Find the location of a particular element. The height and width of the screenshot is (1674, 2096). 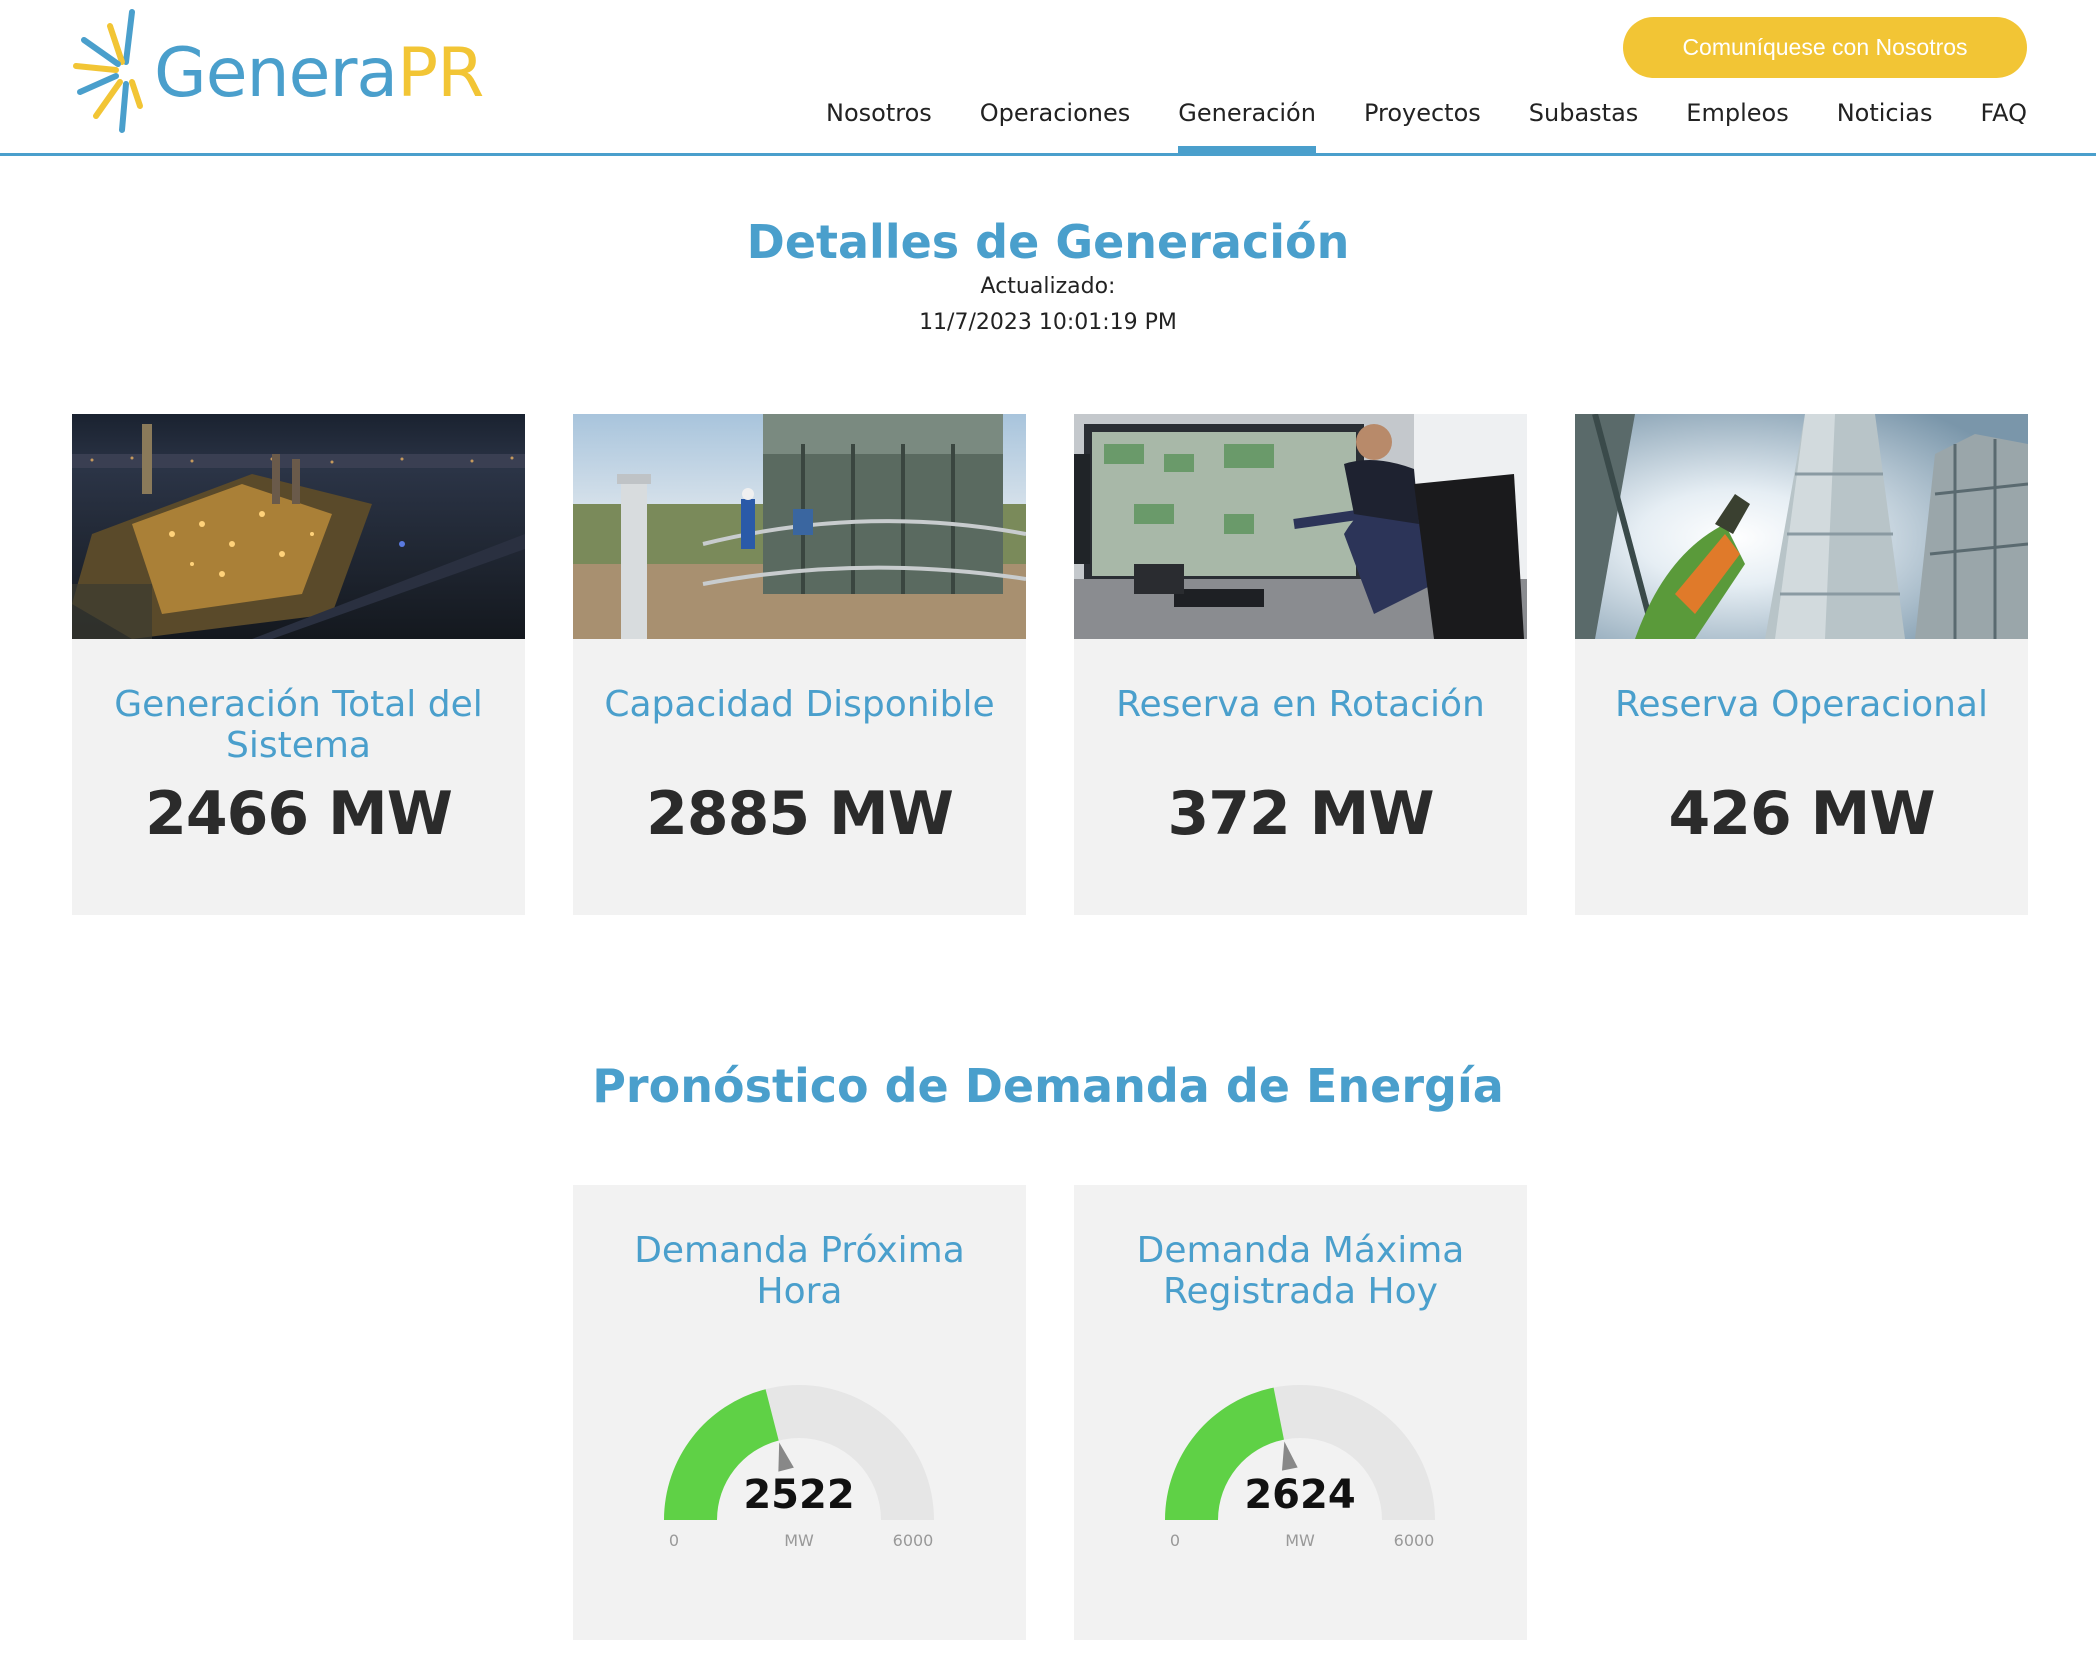

updated-label: Actualizado: is located at coordinates (1048, 286).